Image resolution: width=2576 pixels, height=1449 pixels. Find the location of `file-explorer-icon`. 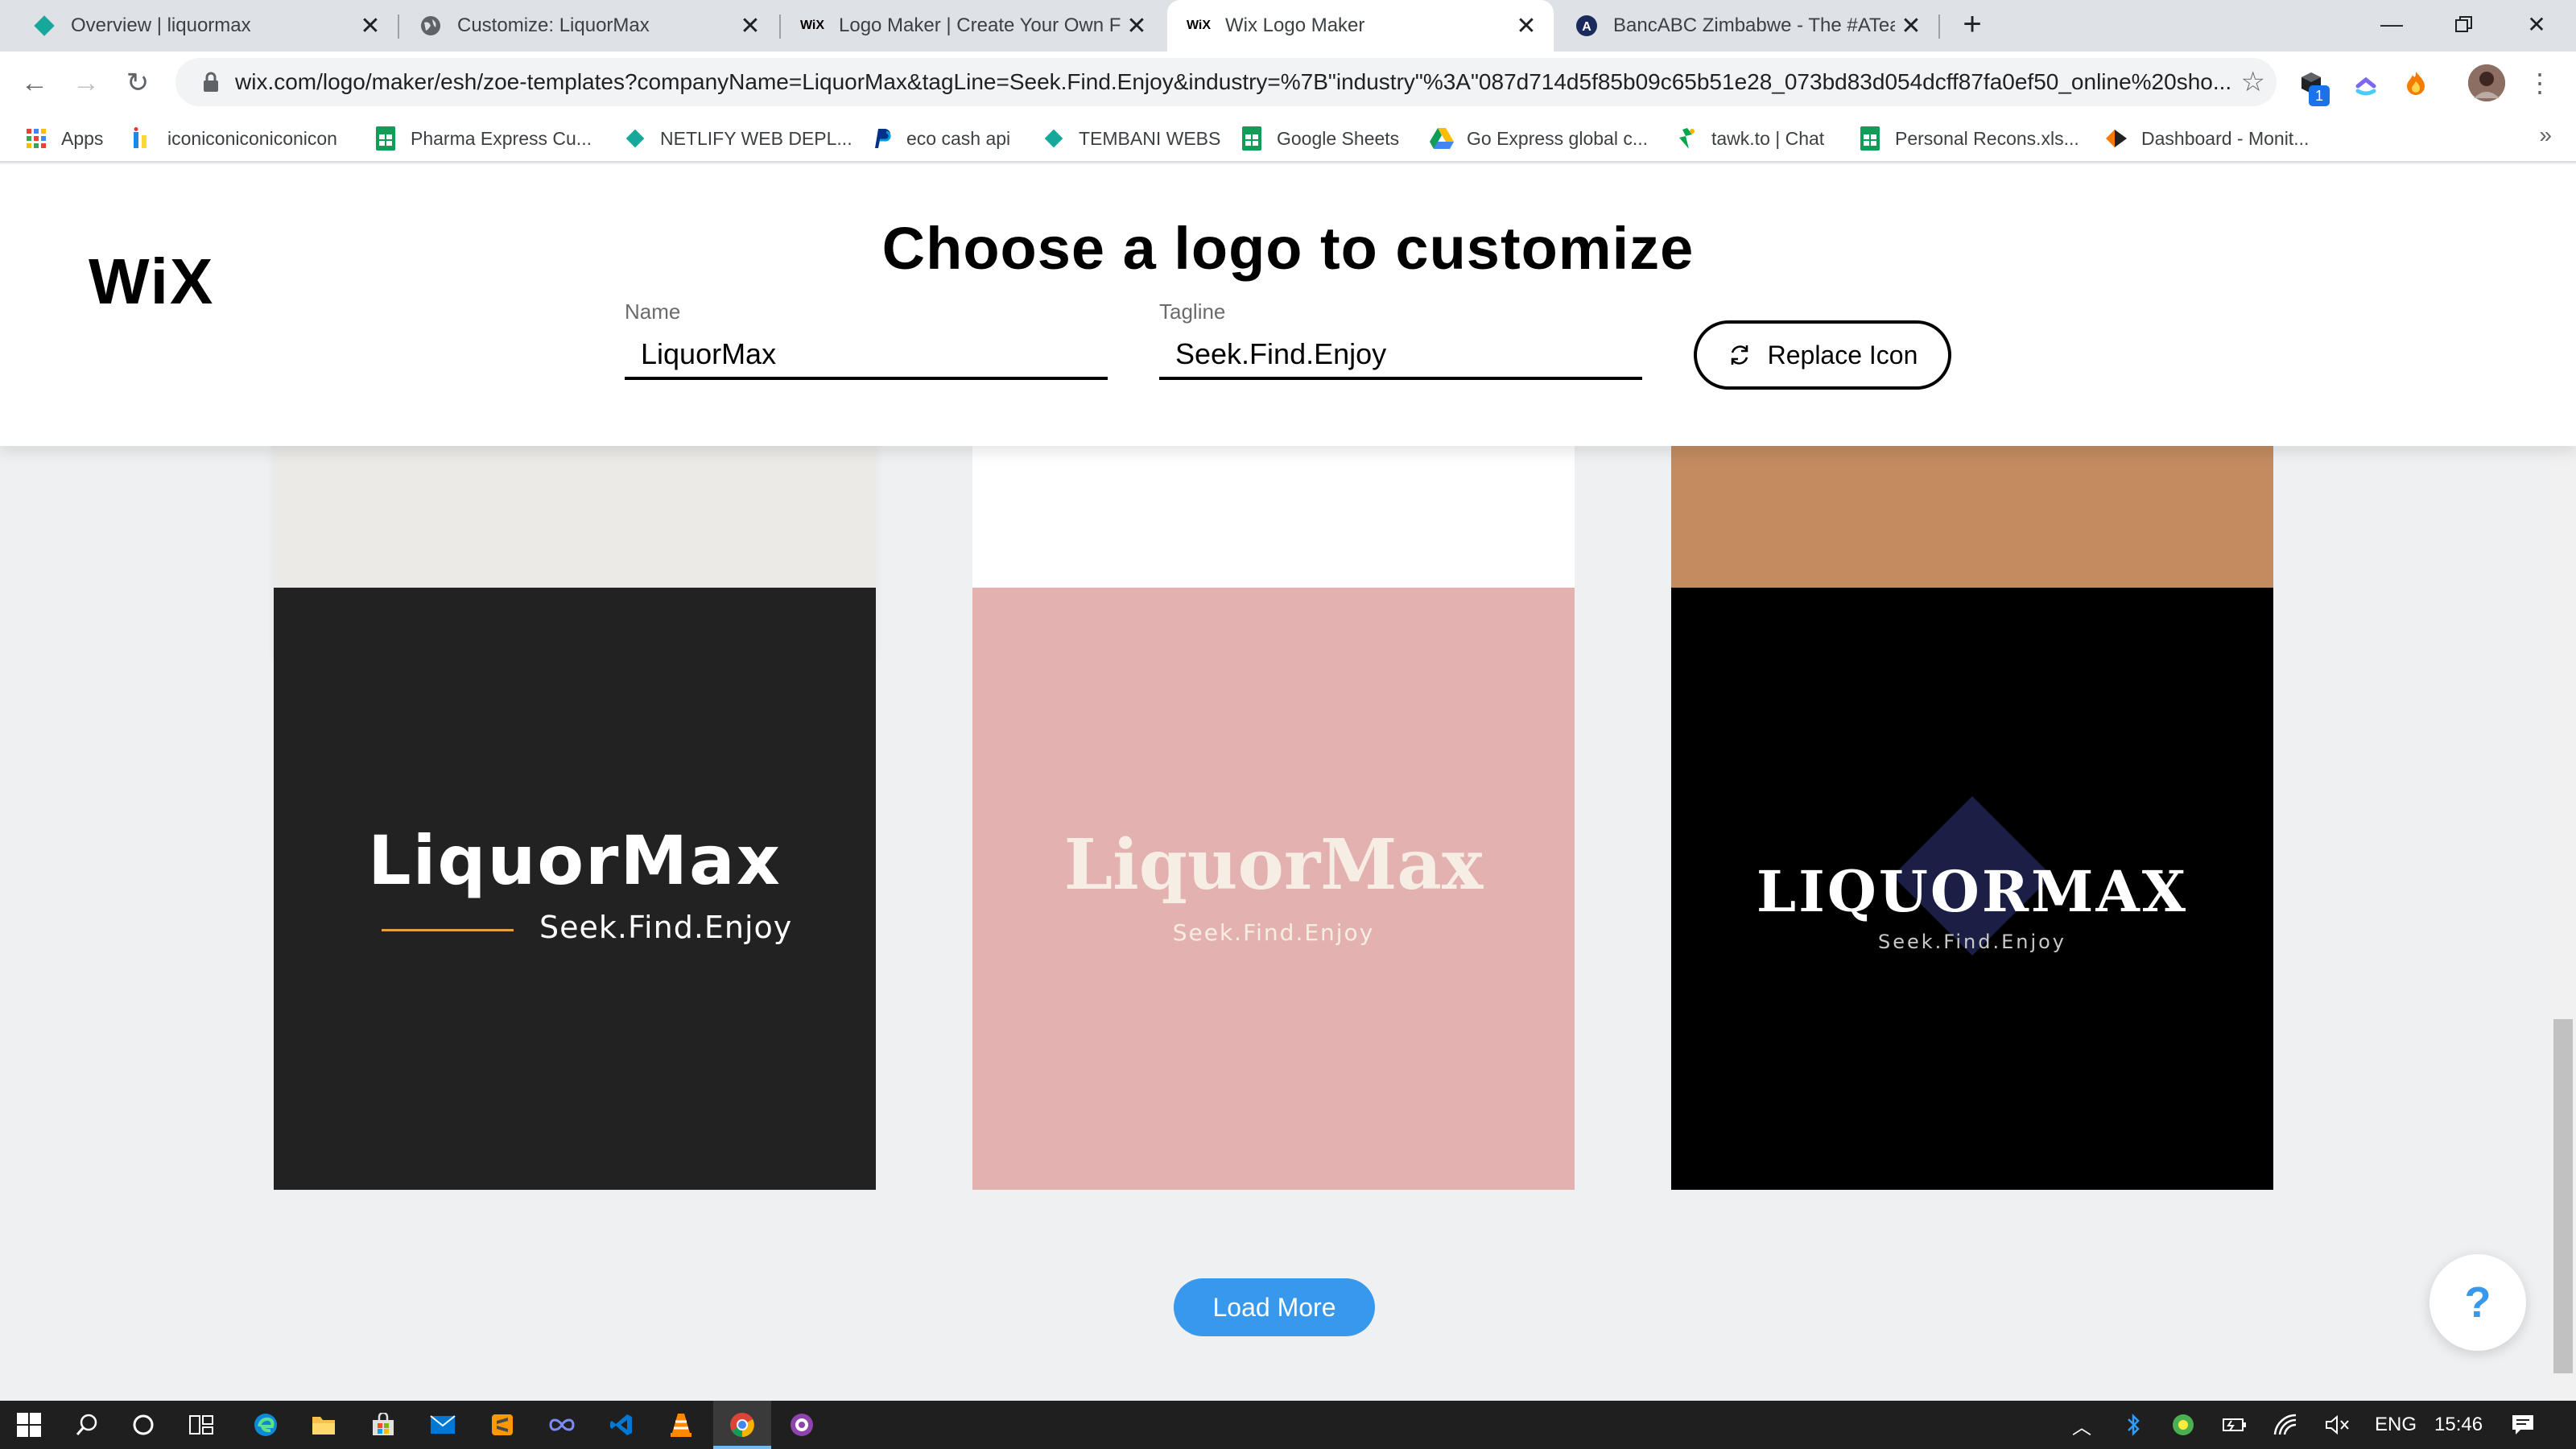

file-explorer-icon is located at coordinates (324, 1425).